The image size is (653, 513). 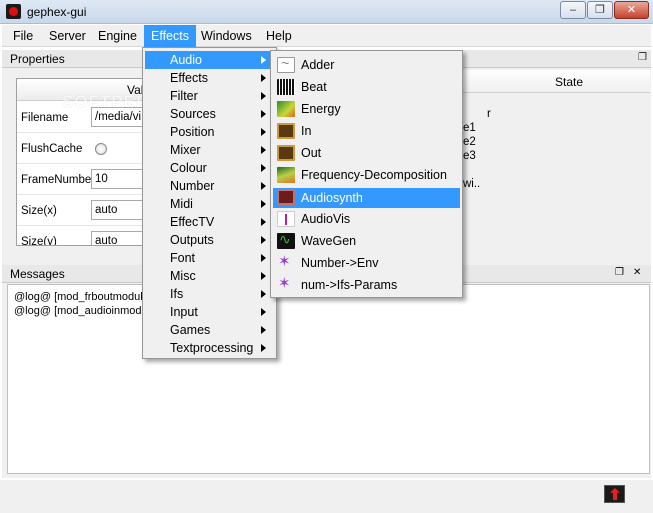 What do you see at coordinates (209, 96) in the screenshot?
I see `effects-menu-filter: Filter` at bounding box center [209, 96].